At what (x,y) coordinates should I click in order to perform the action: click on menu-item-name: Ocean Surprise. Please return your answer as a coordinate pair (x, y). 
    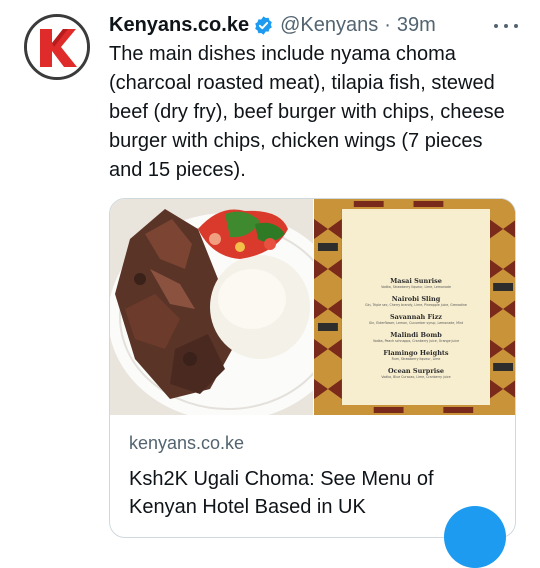
    Looking at the image, I should click on (416, 371).